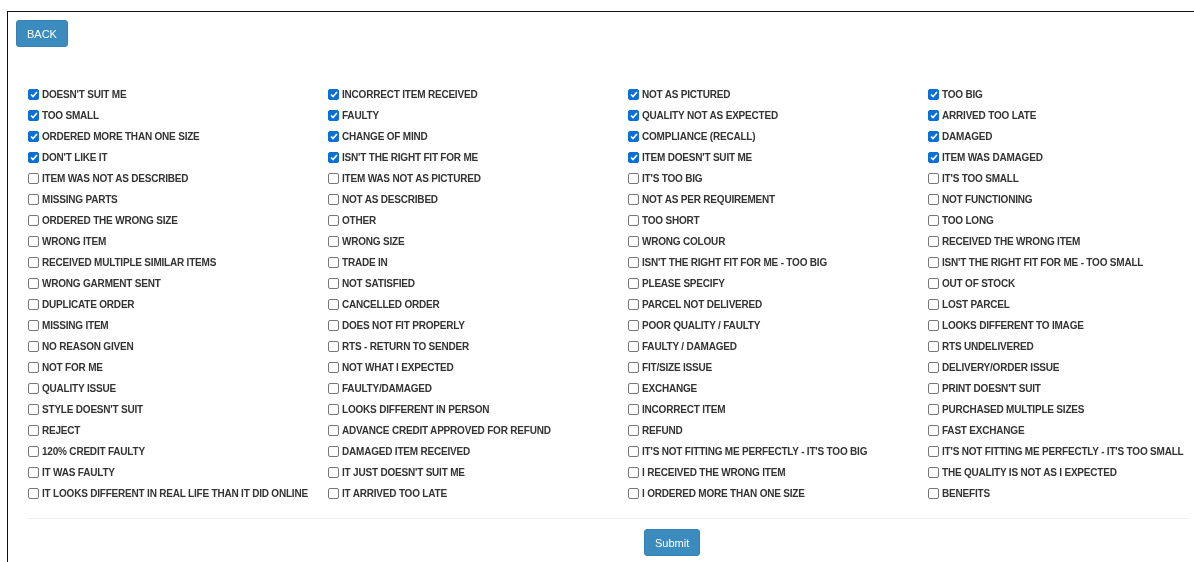 Image resolution: width=1194 pixels, height=562 pixels. What do you see at coordinates (672, 542) in the screenshot?
I see `submit-button: Submit` at bounding box center [672, 542].